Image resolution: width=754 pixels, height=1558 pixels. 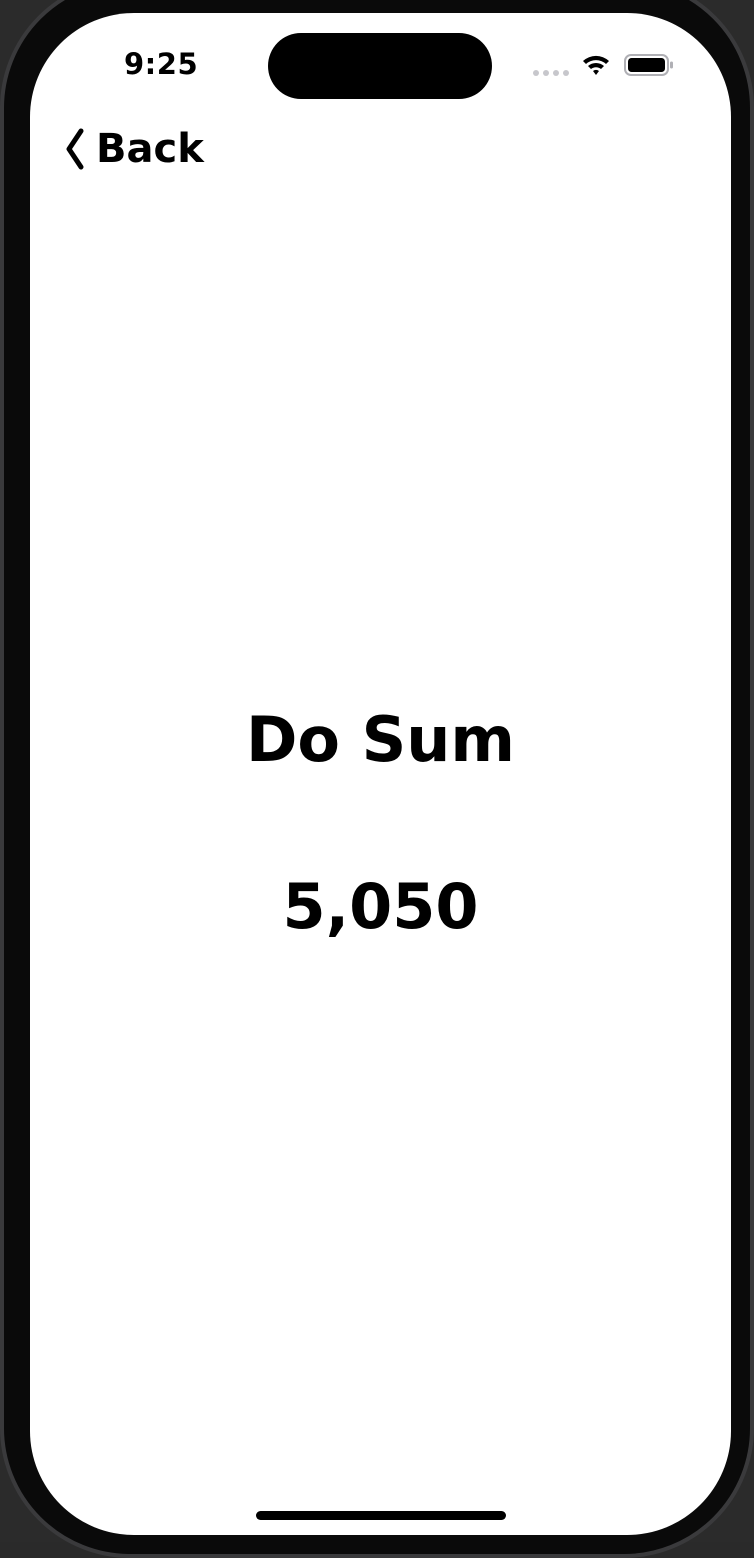 I want to click on dynamic-island, so click(x=380, y=66).